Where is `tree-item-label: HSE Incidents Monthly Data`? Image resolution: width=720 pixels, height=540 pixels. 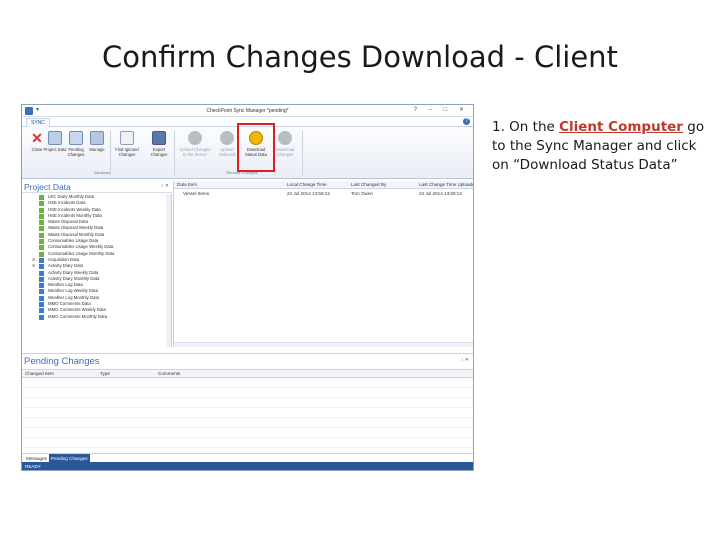
tree-item-label: HSE Incidents Monthly Data is located at coordinates (75, 215).